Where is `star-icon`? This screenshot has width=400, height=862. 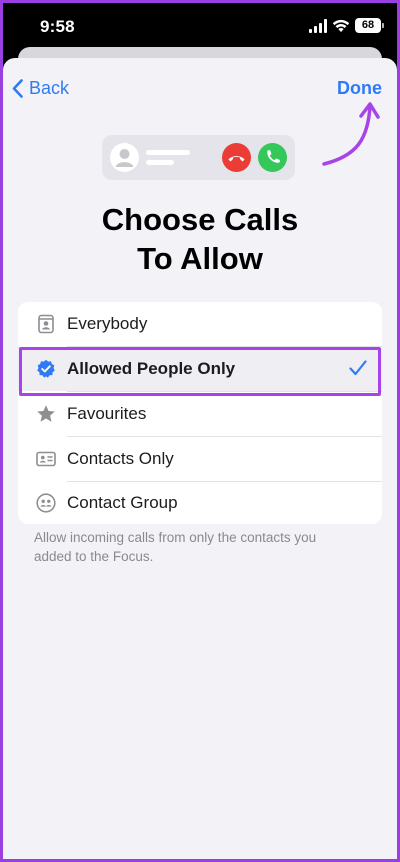
star-icon is located at coordinates (46, 413).